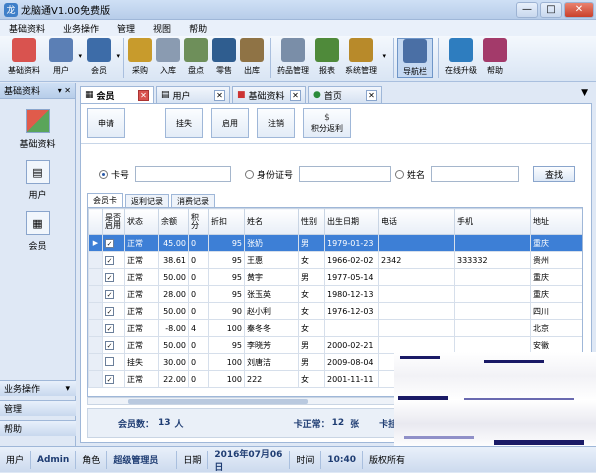 The height and width of the screenshot is (473, 596). What do you see at coordinates (492, 221) in the screenshot?
I see `column-header: 手机` at bounding box center [492, 221].